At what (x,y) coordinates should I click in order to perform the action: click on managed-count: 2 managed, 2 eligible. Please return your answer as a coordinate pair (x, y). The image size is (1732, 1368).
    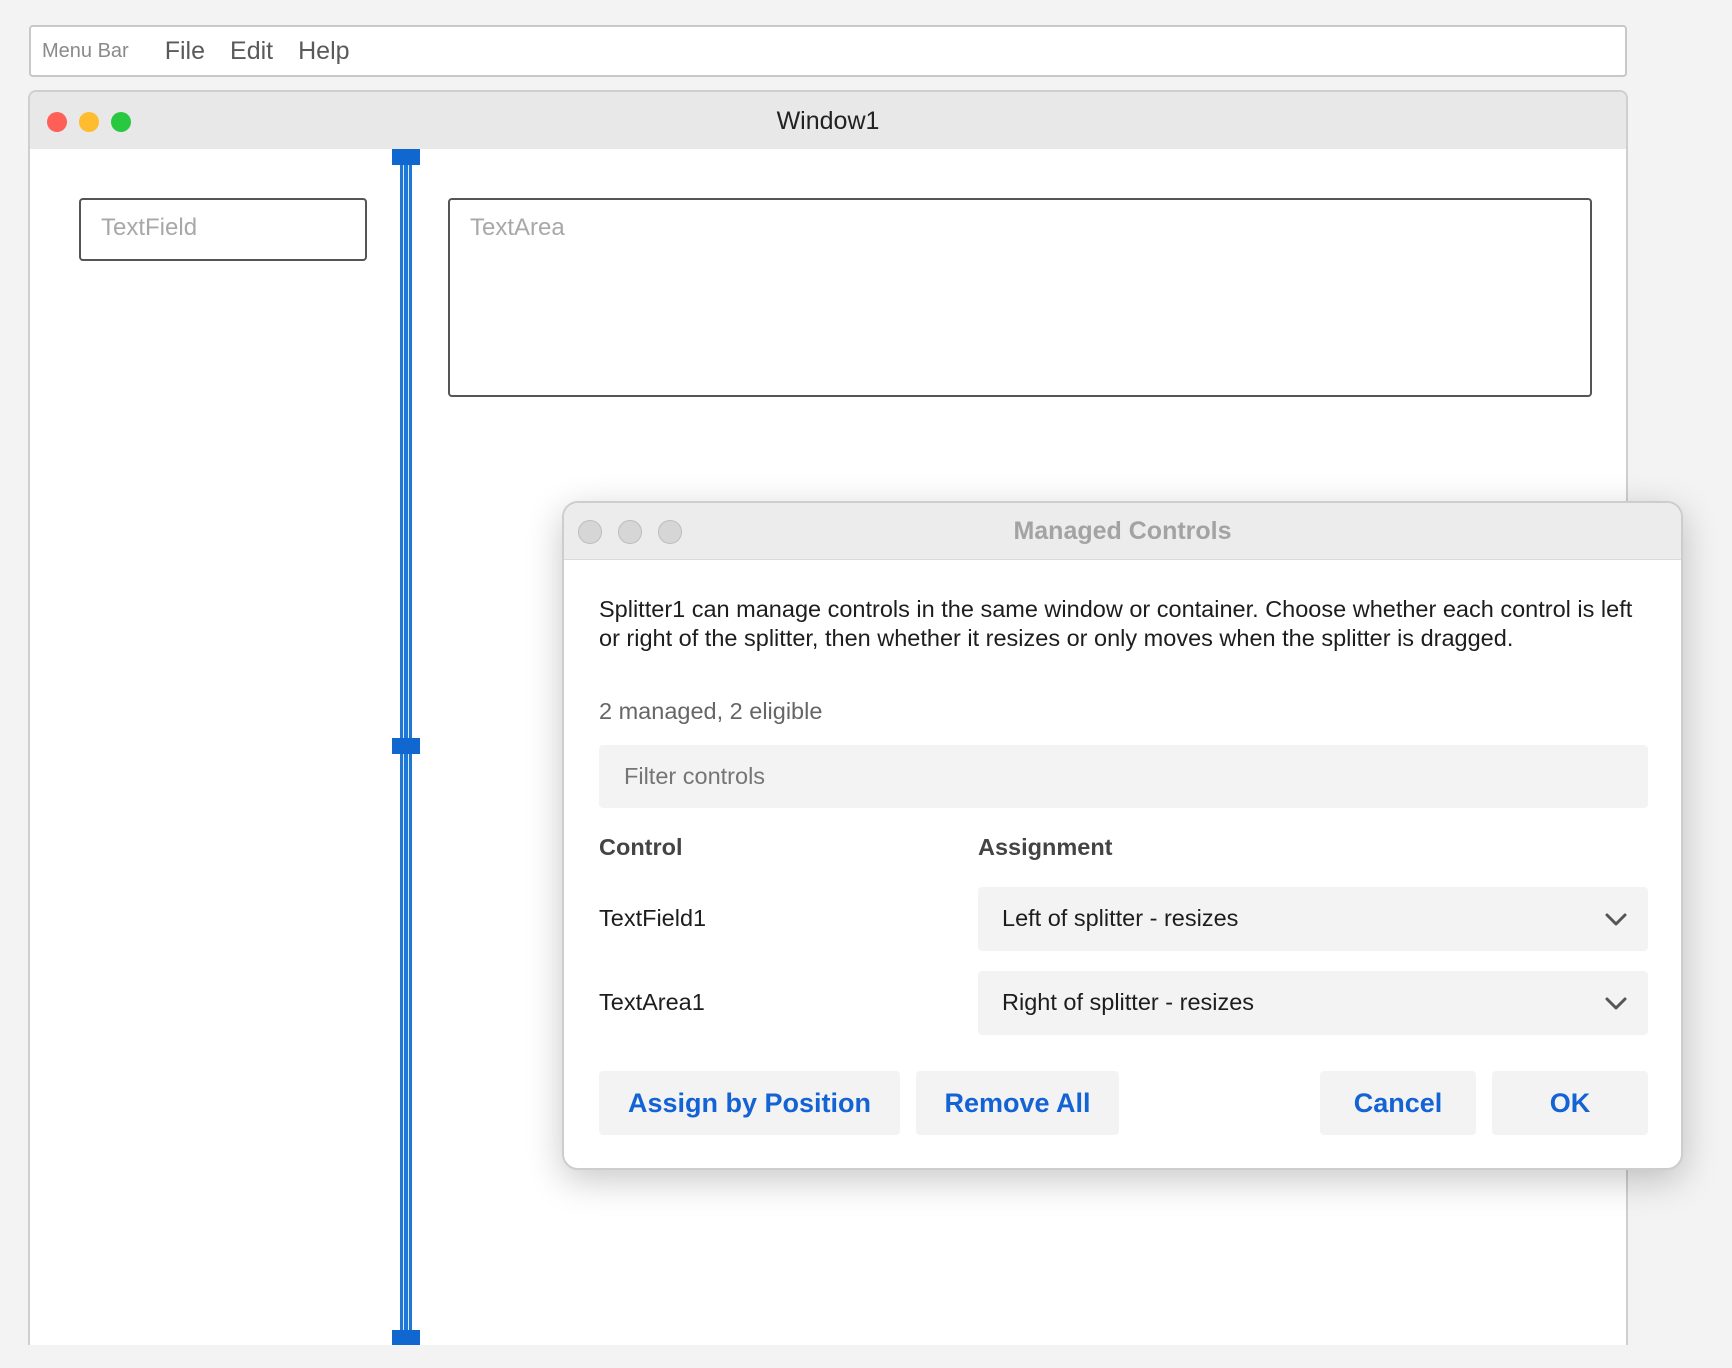
    Looking at the image, I should click on (711, 711).